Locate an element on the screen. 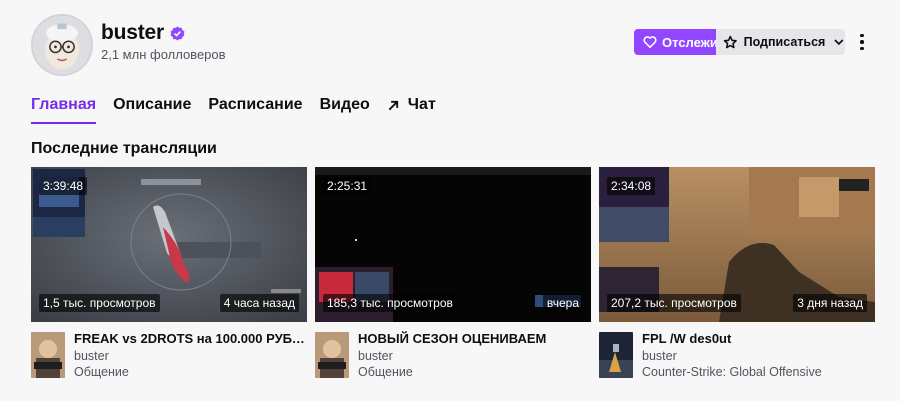 The width and height of the screenshot is (900, 401). video-meta: НОВЫЙ СЕЗОН ОЦЕНИВАЕМ buster Общение is located at coordinates (453, 355).